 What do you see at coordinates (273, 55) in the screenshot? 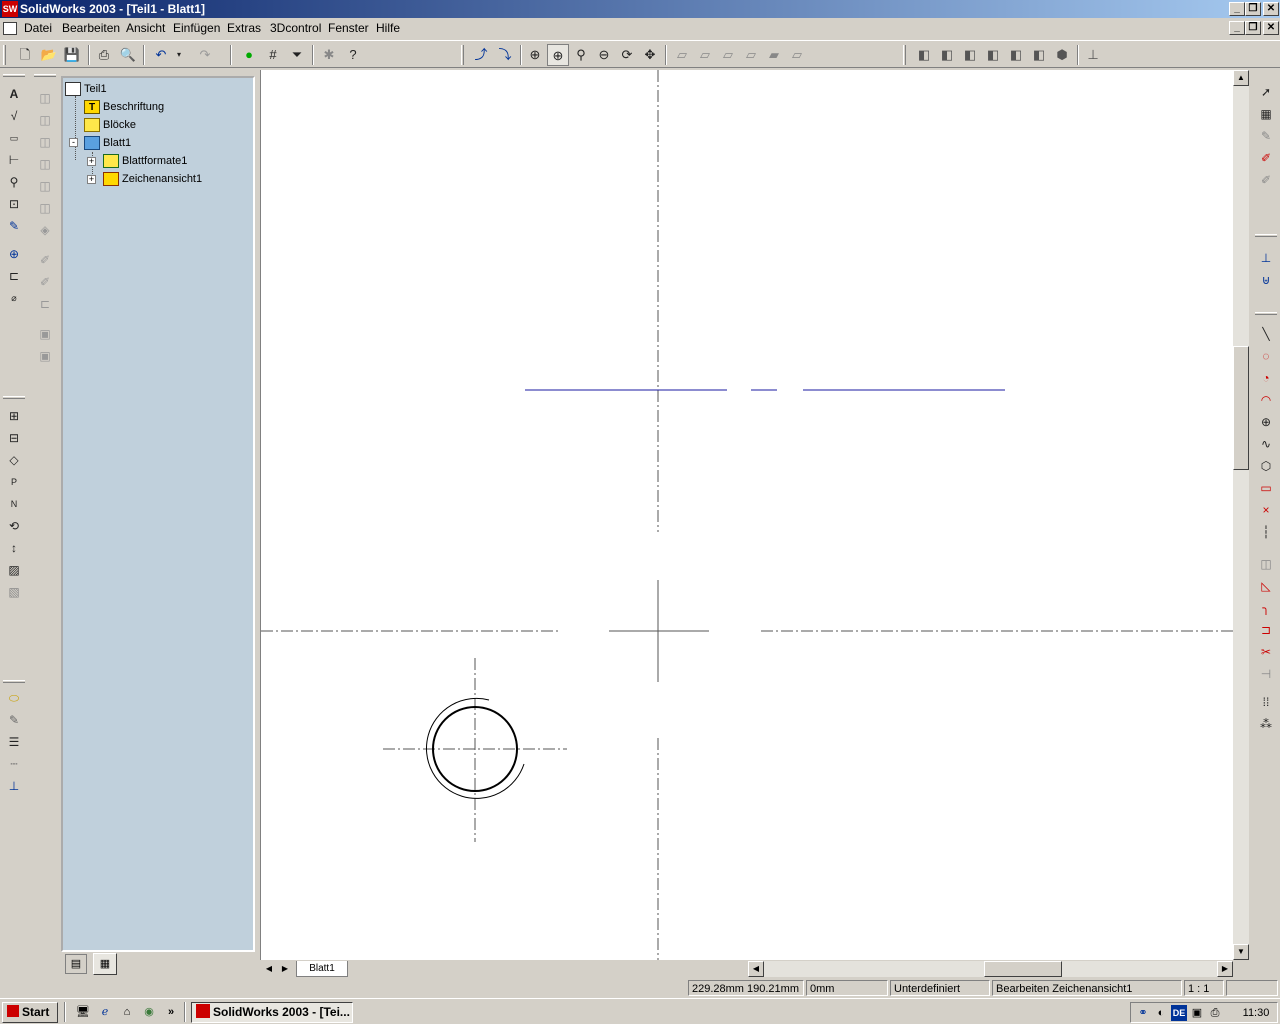
I see `grid-icon: #` at bounding box center [273, 55].